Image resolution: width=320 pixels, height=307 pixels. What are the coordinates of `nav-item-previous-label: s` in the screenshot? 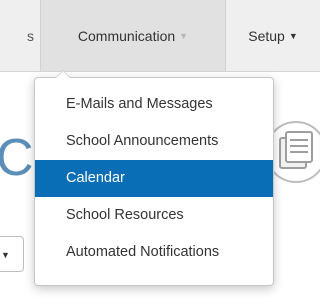 It's located at (30, 35).